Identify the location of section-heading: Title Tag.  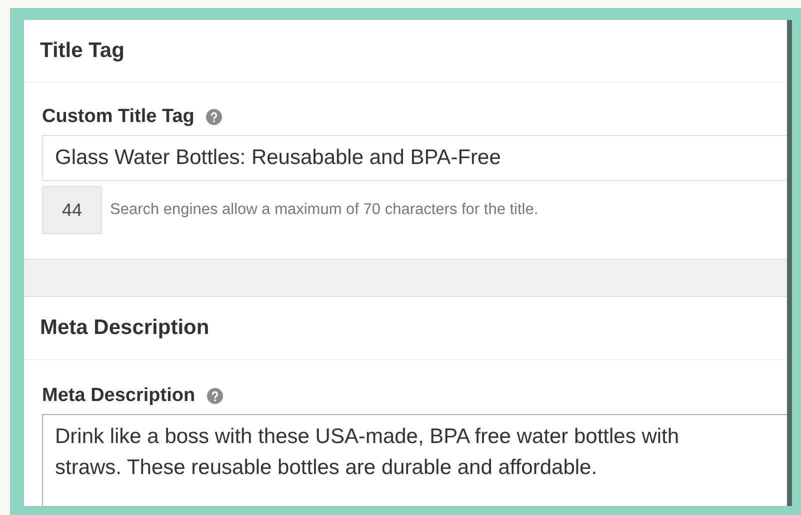
(82, 51).